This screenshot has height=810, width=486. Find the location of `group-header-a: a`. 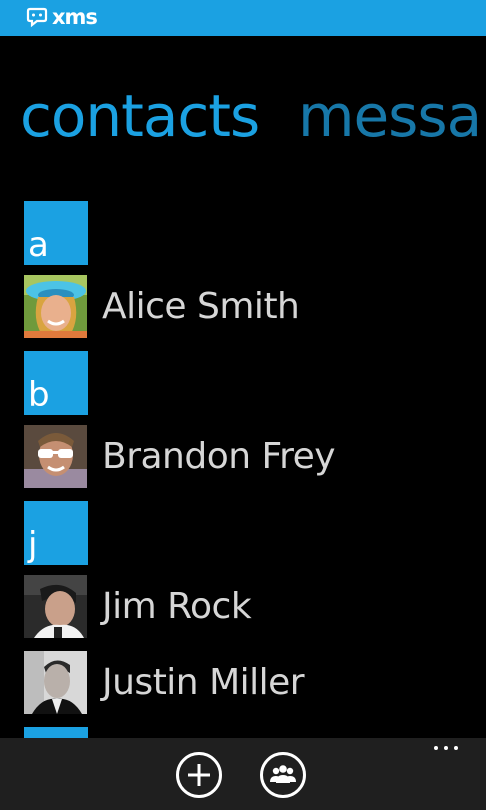

group-header-a: a is located at coordinates (56, 233).